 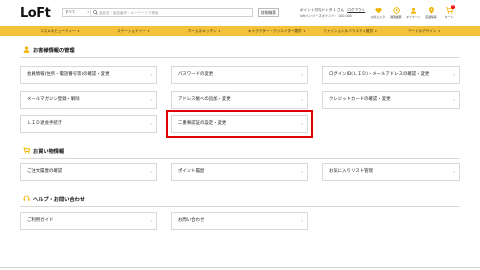 I want to click on card-credit-card: クレジットカードの確認・変更 ›, so click(x=391, y=100).